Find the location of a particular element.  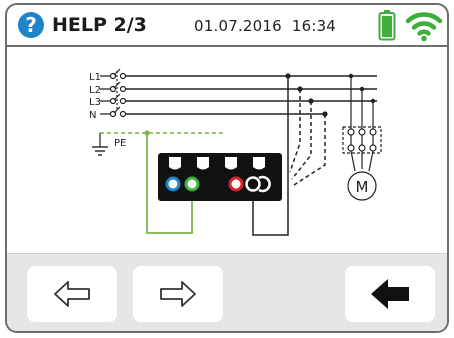

datetime: 01.07.2016 16:34 is located at coordinates (265, 26).